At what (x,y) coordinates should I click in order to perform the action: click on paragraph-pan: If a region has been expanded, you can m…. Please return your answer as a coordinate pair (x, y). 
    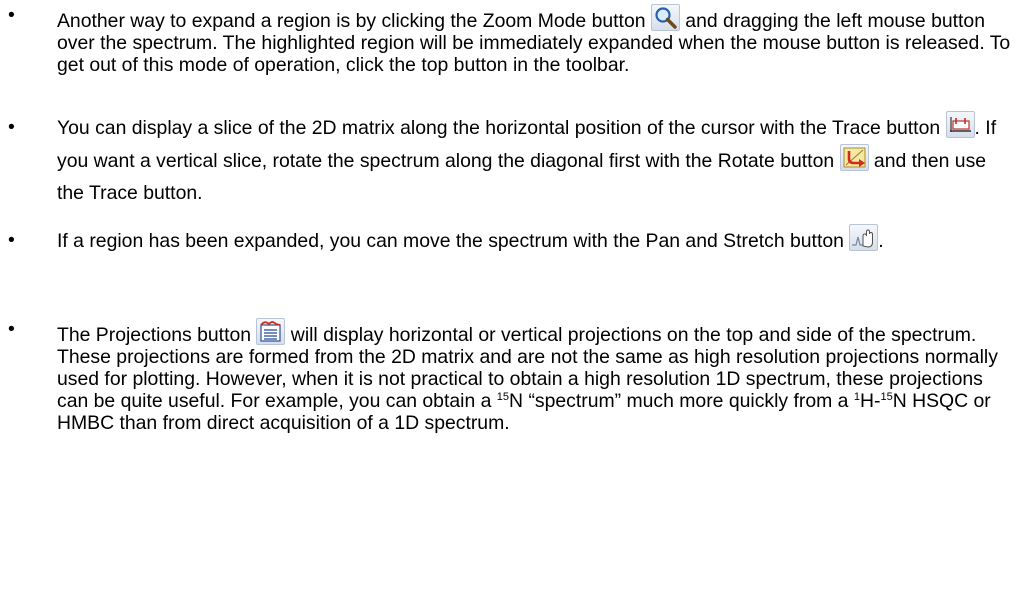
    Looking at the image, I should click on (536, 240).